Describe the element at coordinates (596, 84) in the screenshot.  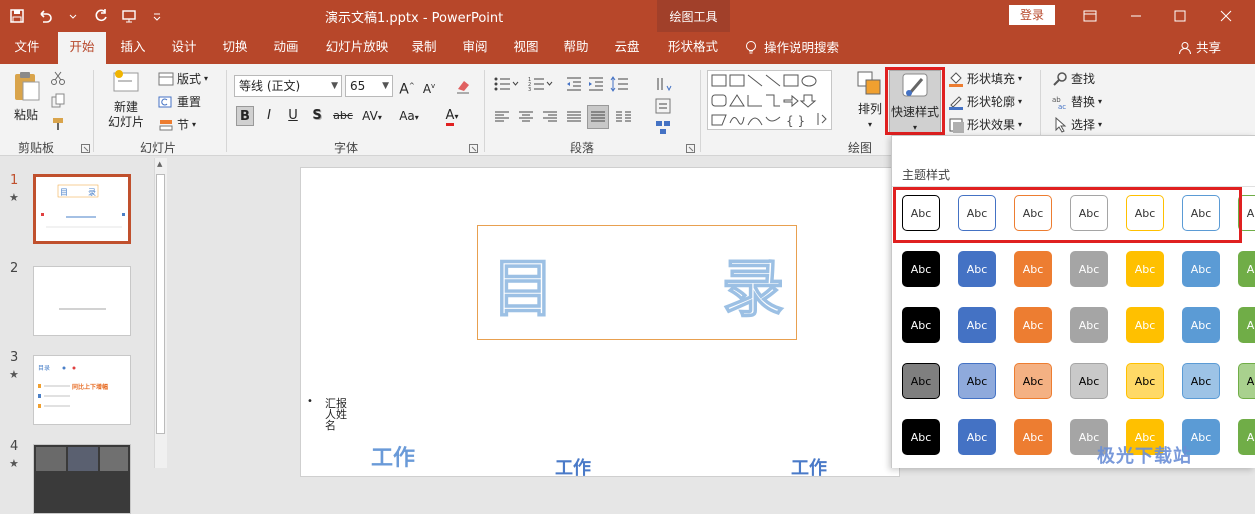
I see `increase-indent-icon` at that location.